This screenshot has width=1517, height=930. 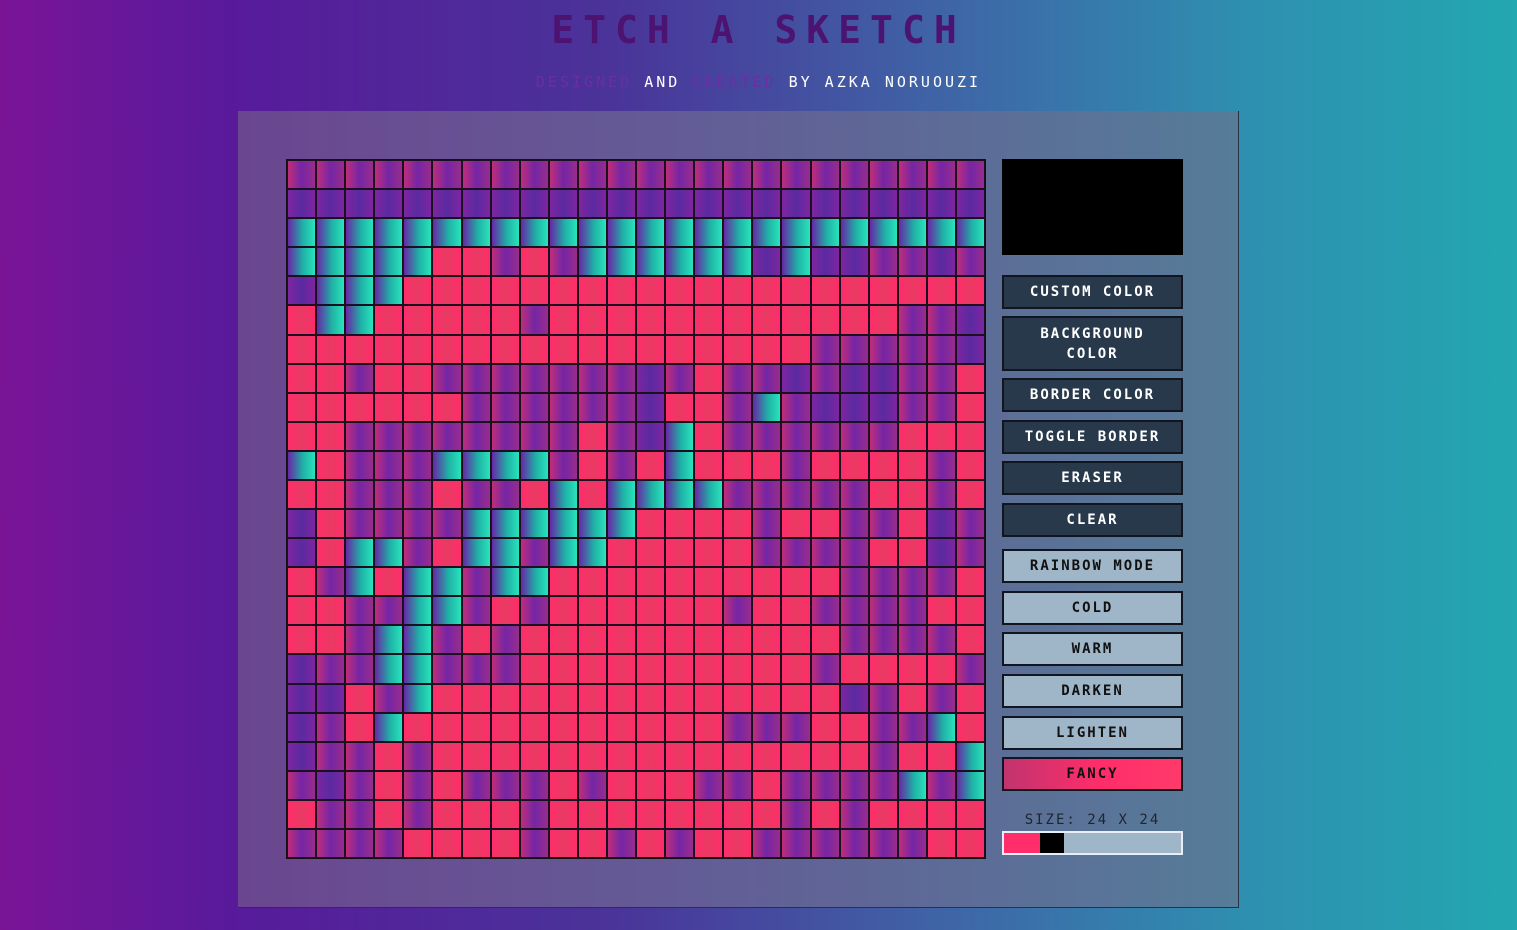 What do you see at coordinates (1092, 478) in the screenshot?
I see `eraser-button: eraser` at bounding box center [1092, 478].